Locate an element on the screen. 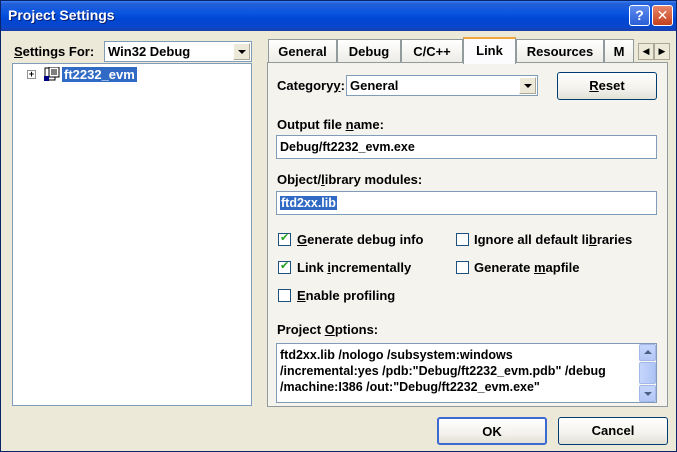 The height and width of the screenshot is (452, 677). title-bar: Project Settings ? ✕ is located at coordinates (338, 16).